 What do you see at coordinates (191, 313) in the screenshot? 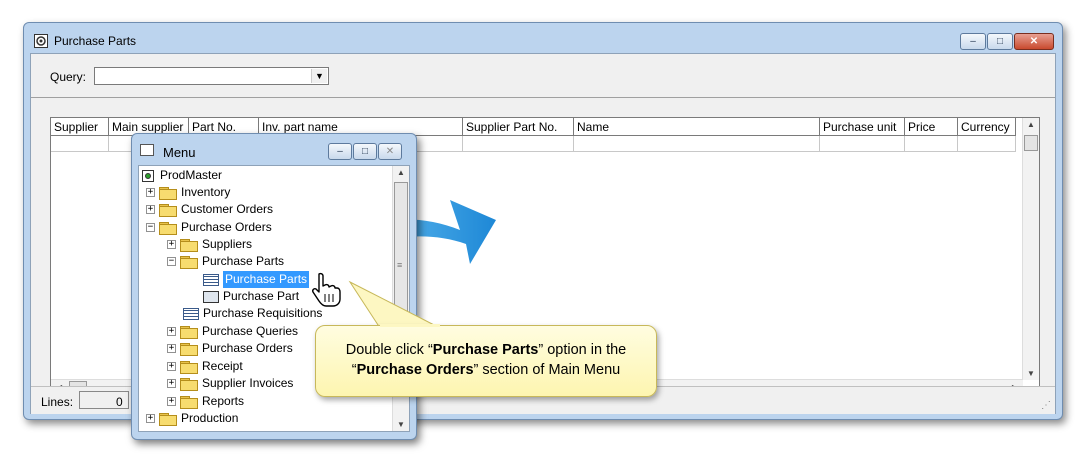
I see `grid-icon` at bounding box center [191, 313].